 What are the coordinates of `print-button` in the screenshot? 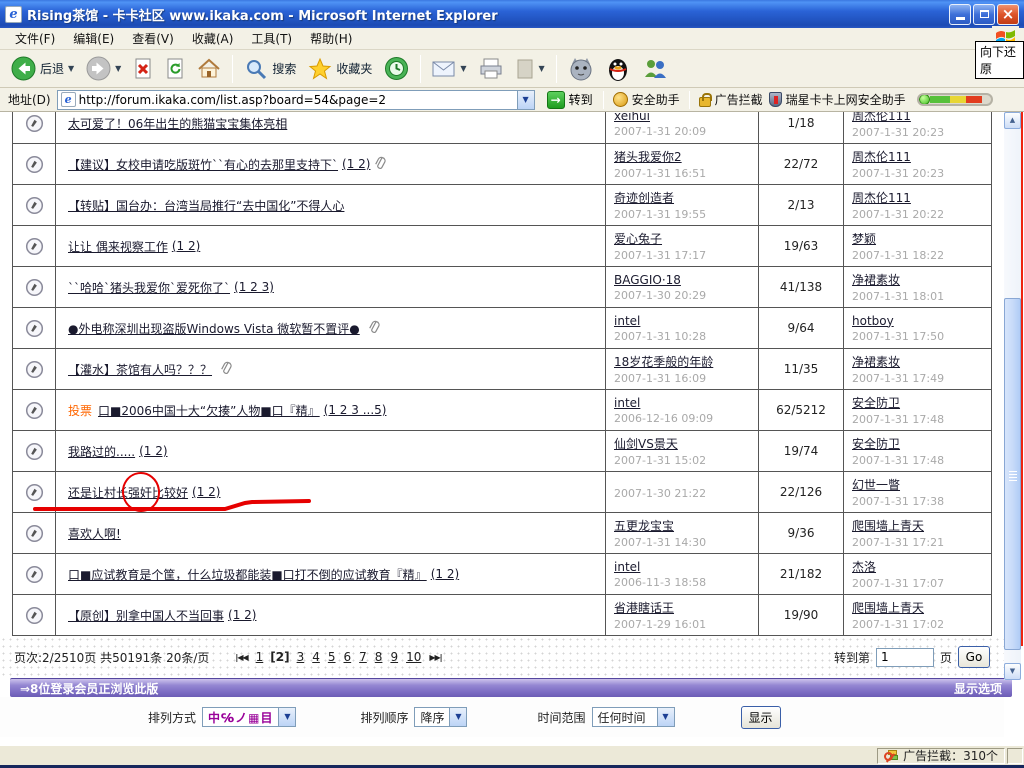 It's located at (491, 69).